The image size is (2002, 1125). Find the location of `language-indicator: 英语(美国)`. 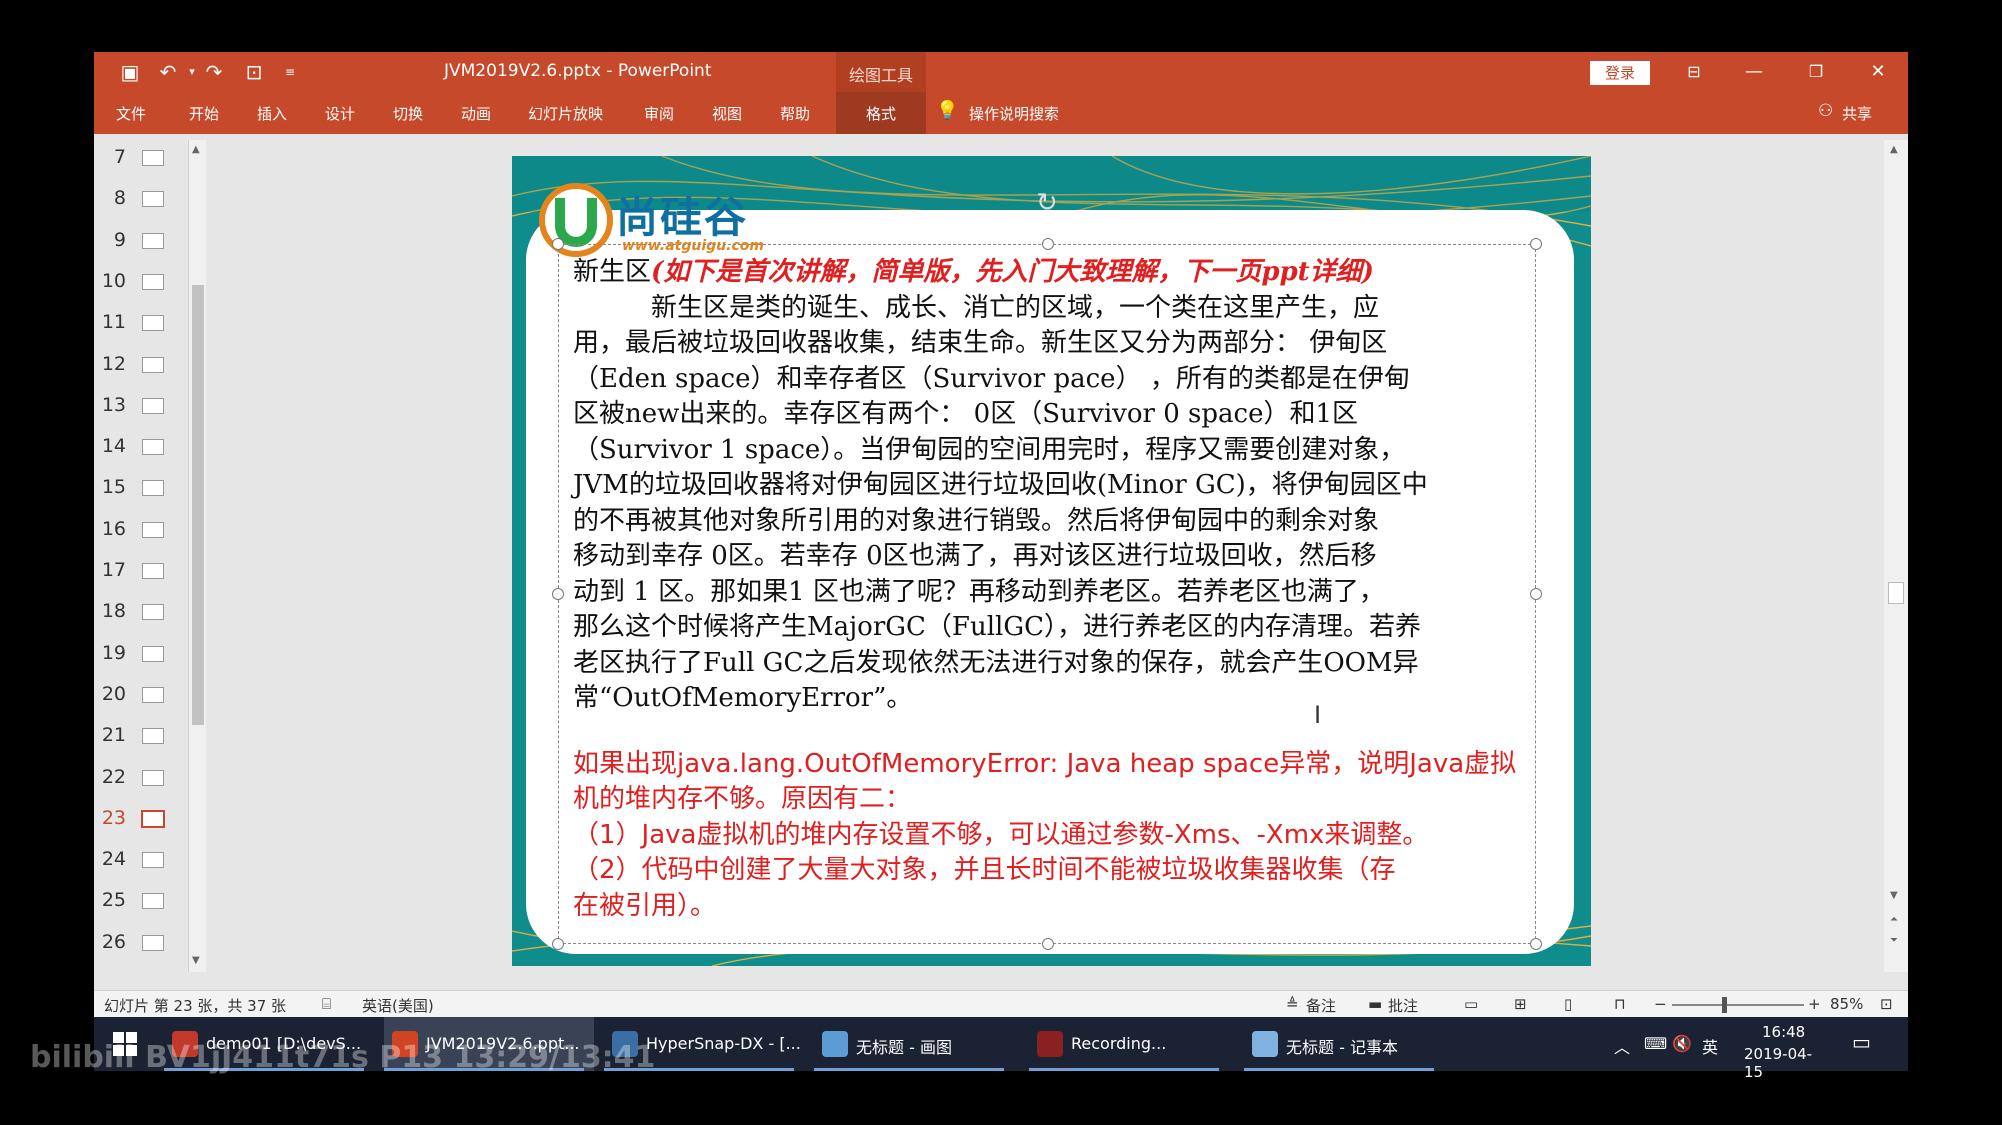

language-indicator: 英语(美国) is located at coordinates (398, 1005).